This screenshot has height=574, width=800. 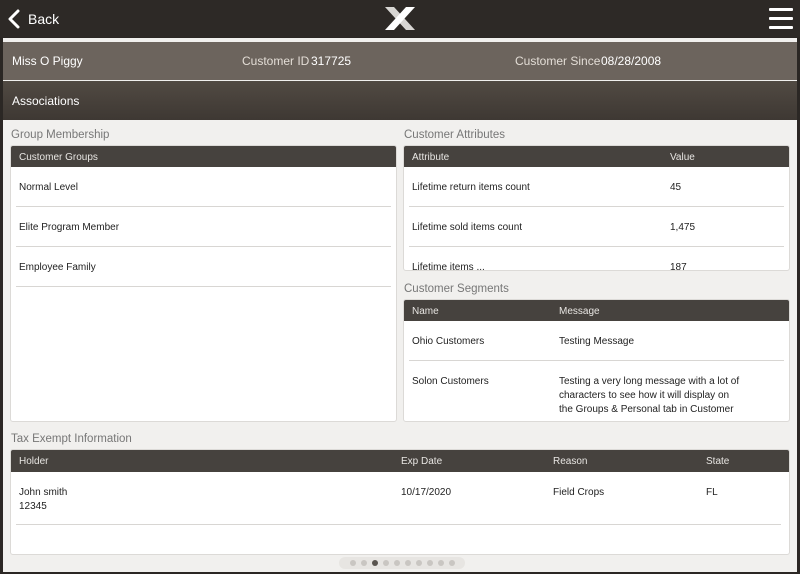 I want to click on attribute-value: 187, so click(x=678, y=266).